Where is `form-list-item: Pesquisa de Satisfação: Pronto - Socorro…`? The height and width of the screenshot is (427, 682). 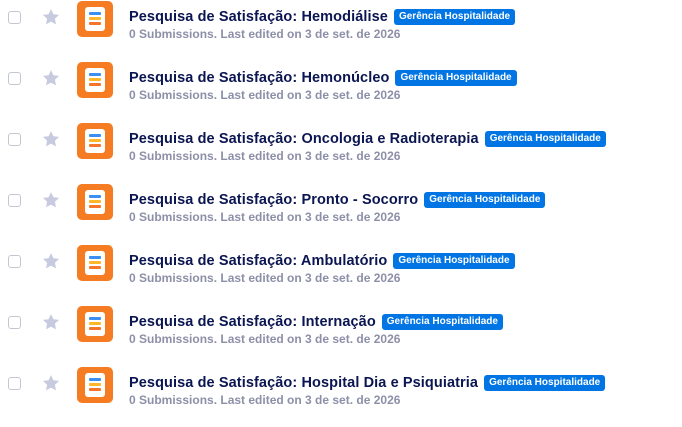
form-list-item: Pesquisa de Satisfação: Pronto - Socorro… is located at coordinates (341, 213).